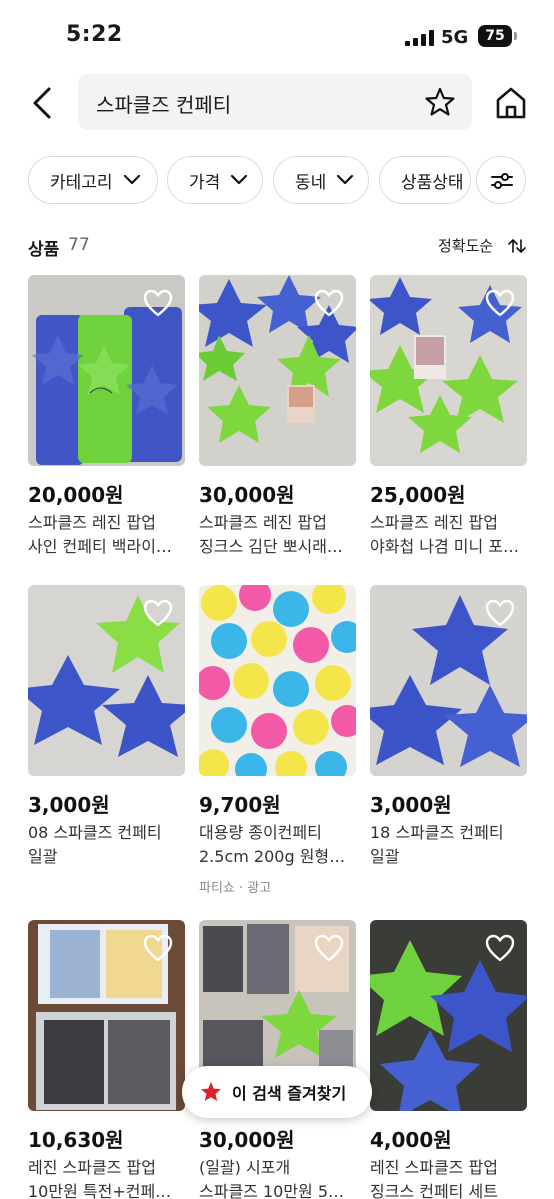 The width and height of the screenshot is (554, 1199). What do you see at coordinates (260, 832) in the screenshot?
I see `product-title-line: 대용량 종이컨페티` at bounding box center [260, 832].